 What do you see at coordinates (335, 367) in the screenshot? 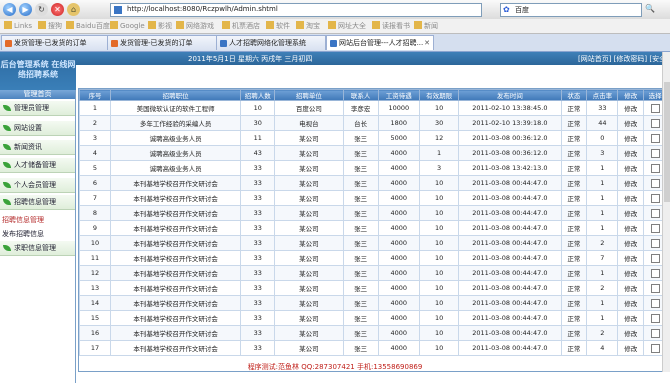
I see `footer-contact: 程序测试:范鱼林 QQ:287307421 手机:13558690869` at bounding box center [335, 367].